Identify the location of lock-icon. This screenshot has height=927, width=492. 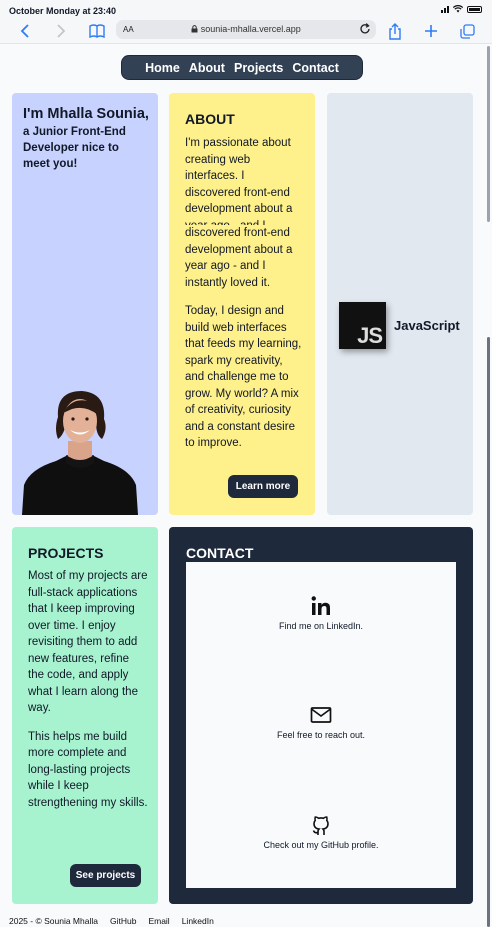
(194, 29).